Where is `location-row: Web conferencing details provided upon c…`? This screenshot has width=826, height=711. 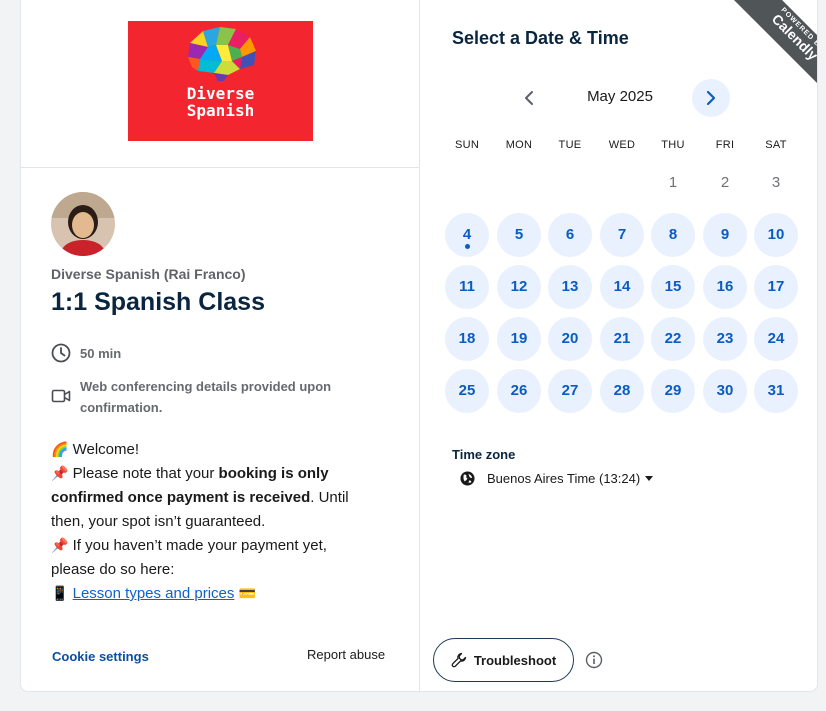 location-row: Web conferencing details provided upon c… is located at coordinates (200, 397).